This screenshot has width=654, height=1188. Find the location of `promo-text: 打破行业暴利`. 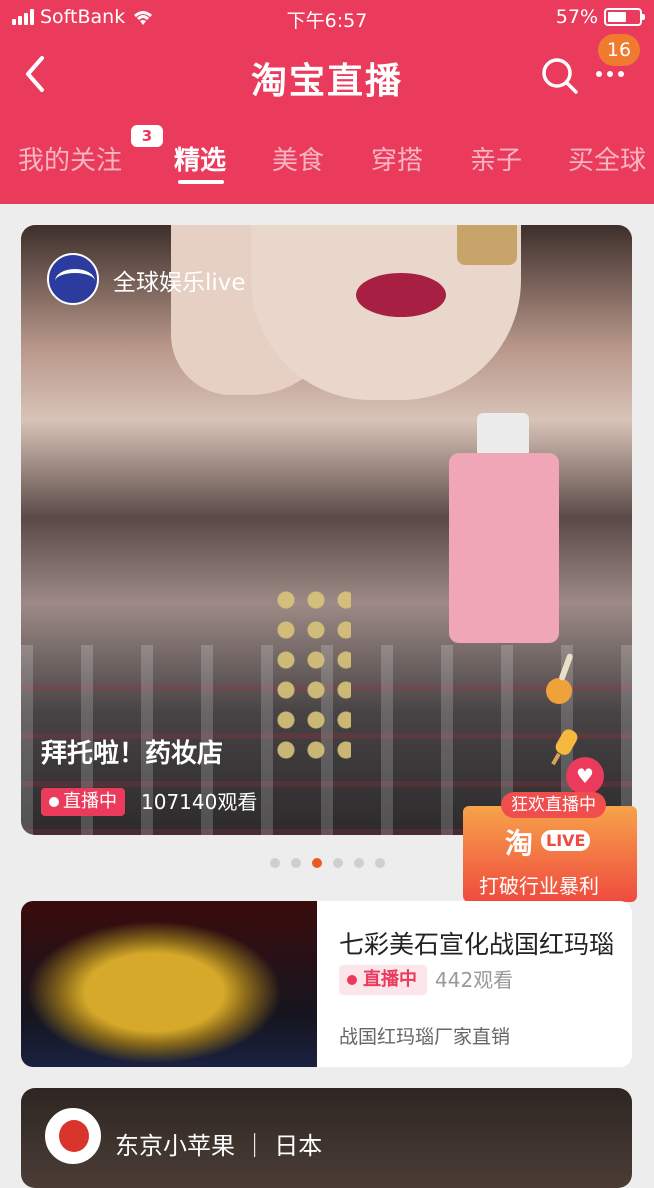

promo-text: 打破行业暴利 is located at coordinates (539, 886).